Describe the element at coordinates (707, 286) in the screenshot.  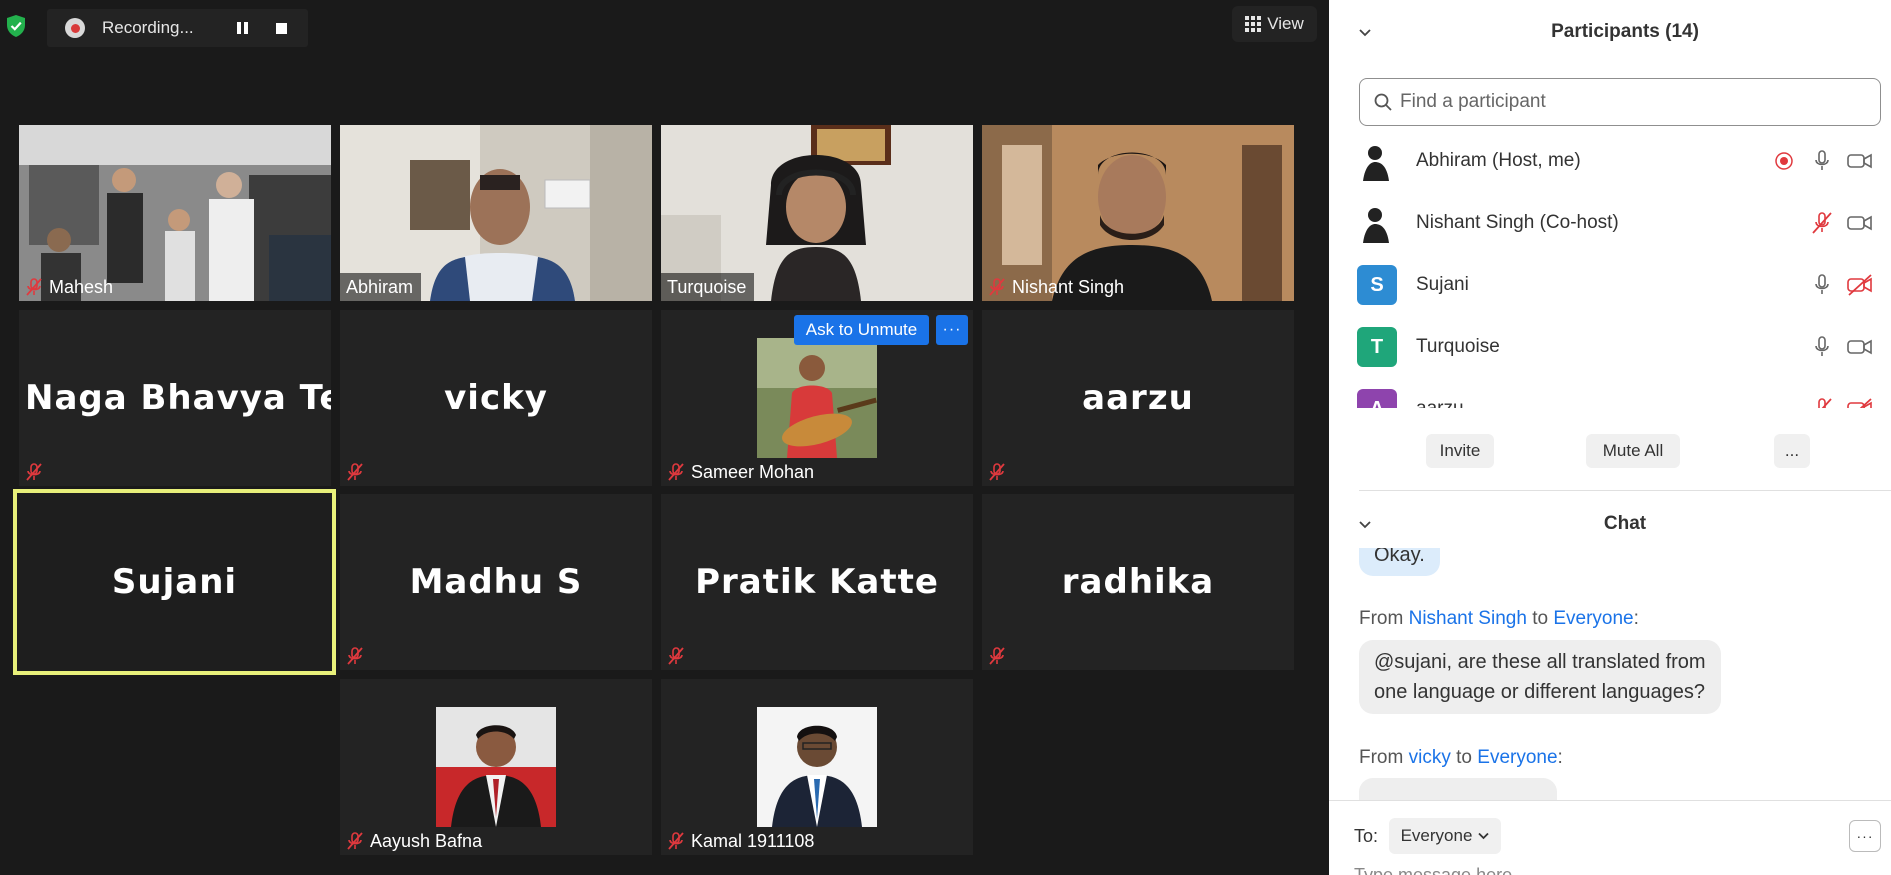
I see `participant-name: Turquoise` at that location.